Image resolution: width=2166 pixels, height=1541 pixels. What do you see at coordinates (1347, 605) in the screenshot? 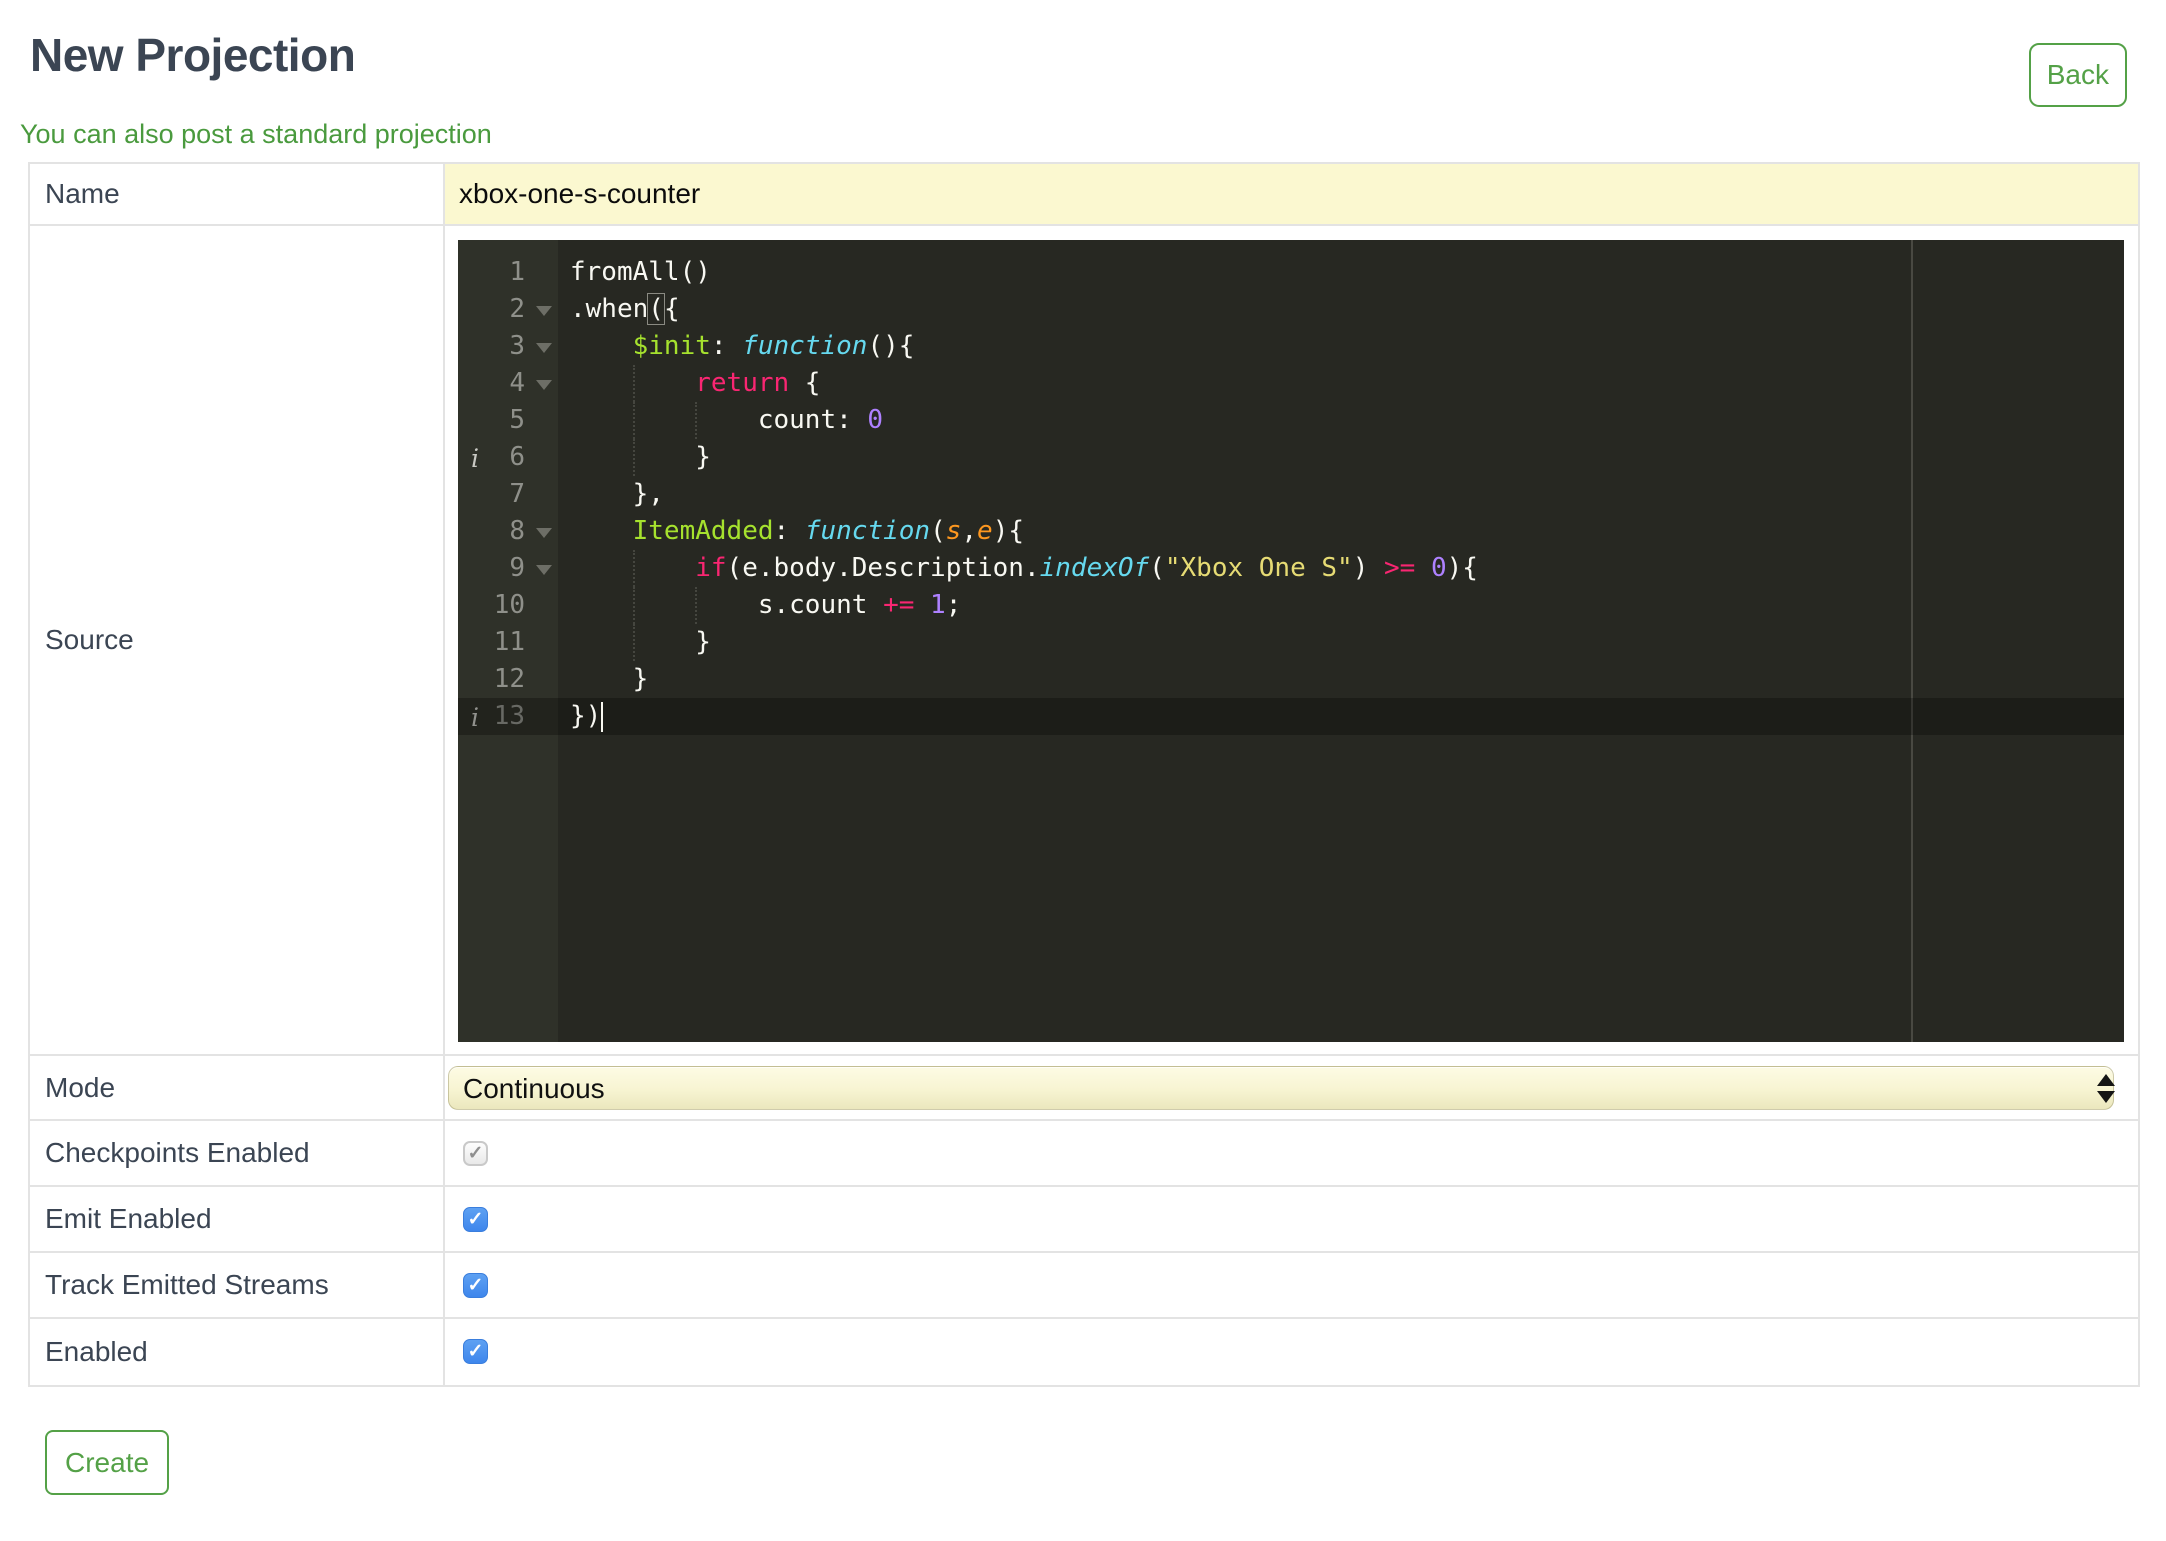
I see `code-line: s.count += 1;` at bounding box center [1347, 605].